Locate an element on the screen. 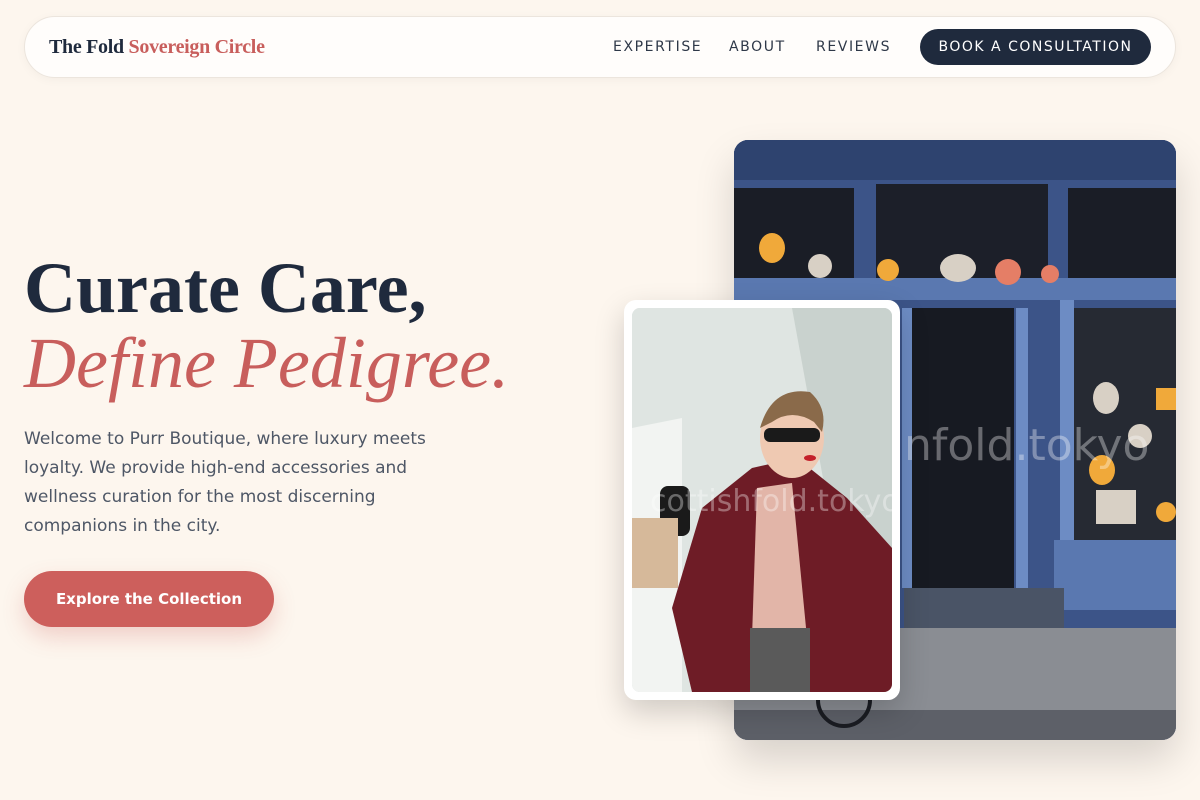 This screenshot has width=1200, height=800. explore-collection-button: Explore the Collection is located at coordinates (149, 599).